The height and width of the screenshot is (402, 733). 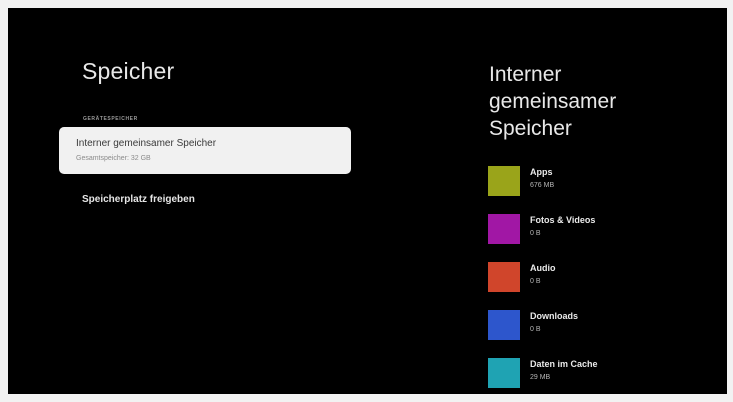 I want to click on category-name: Daten im Cache, so click(x=564, y=364).